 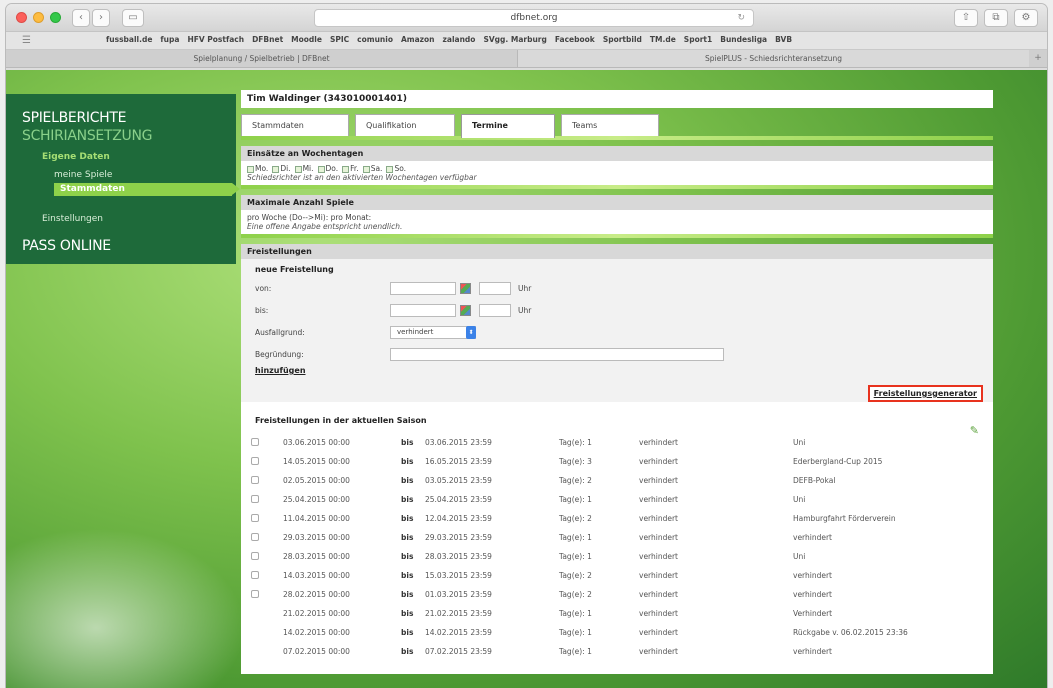 I want to click on freistellungen-title: Freistellungen, so click(x=617, y=251).